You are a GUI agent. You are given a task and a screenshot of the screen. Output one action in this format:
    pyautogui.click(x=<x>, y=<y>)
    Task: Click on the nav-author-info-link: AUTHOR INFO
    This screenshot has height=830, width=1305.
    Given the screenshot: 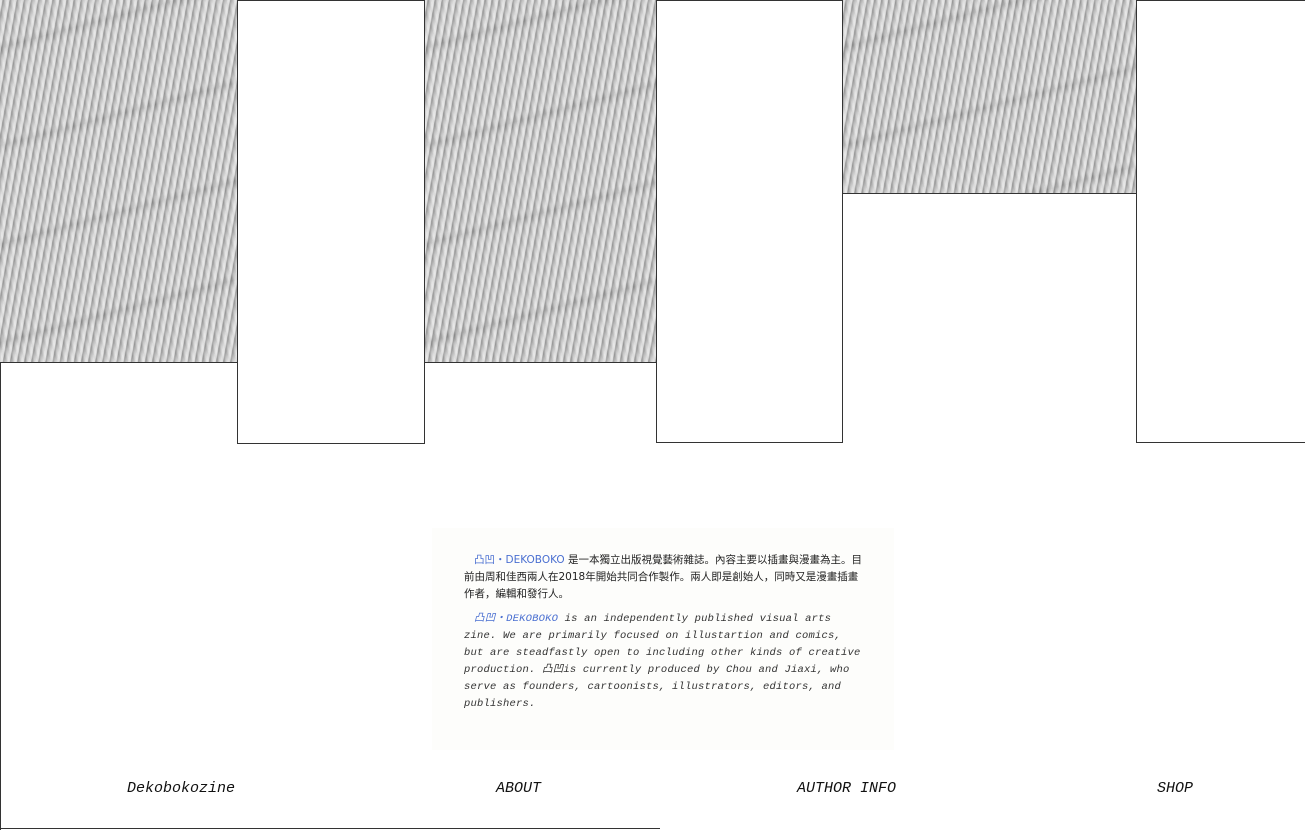 What is the action you would take?
    pyautogui.click(x=846, y=788)
    